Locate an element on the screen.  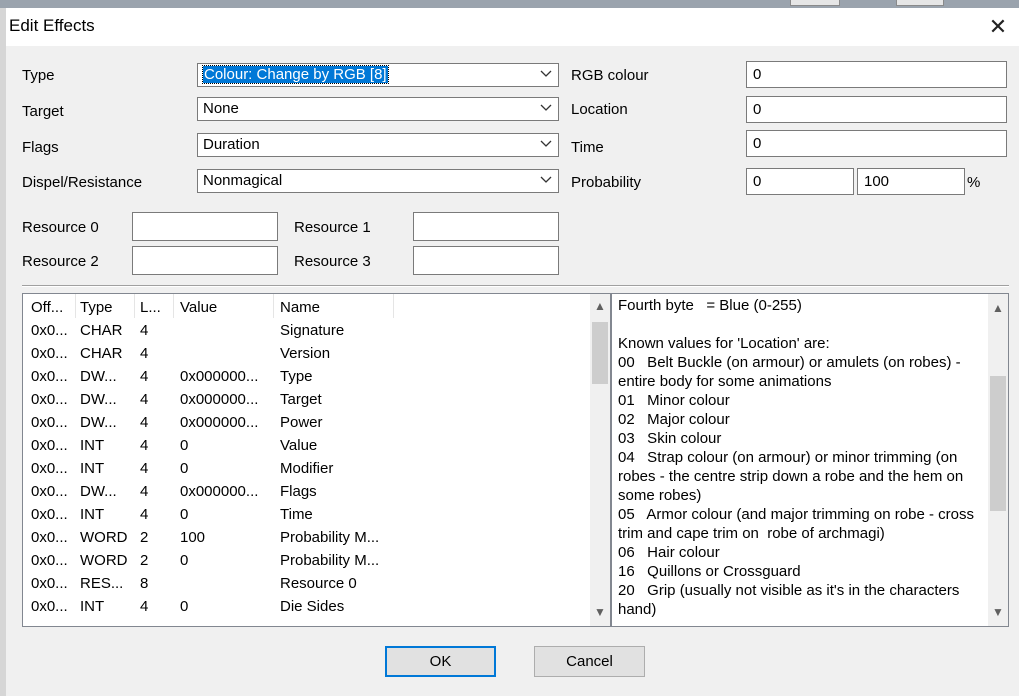
flags-value: Duration is located at coordinates (231, 144).